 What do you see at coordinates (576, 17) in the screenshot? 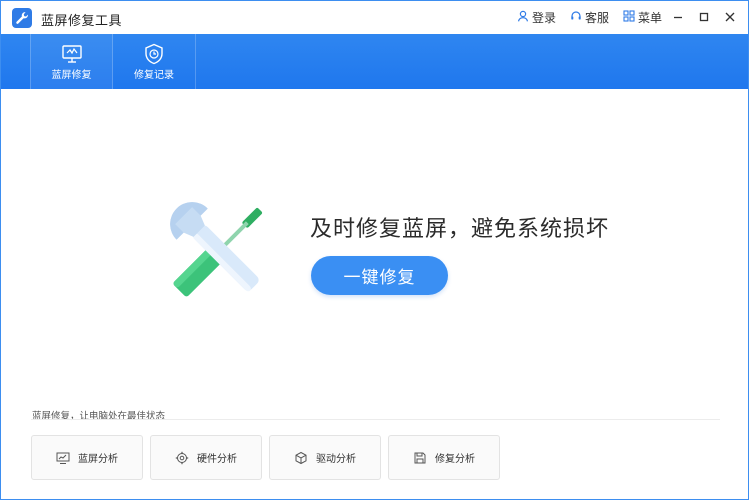
I see `headset-icon` at bounding box center [576, 17].